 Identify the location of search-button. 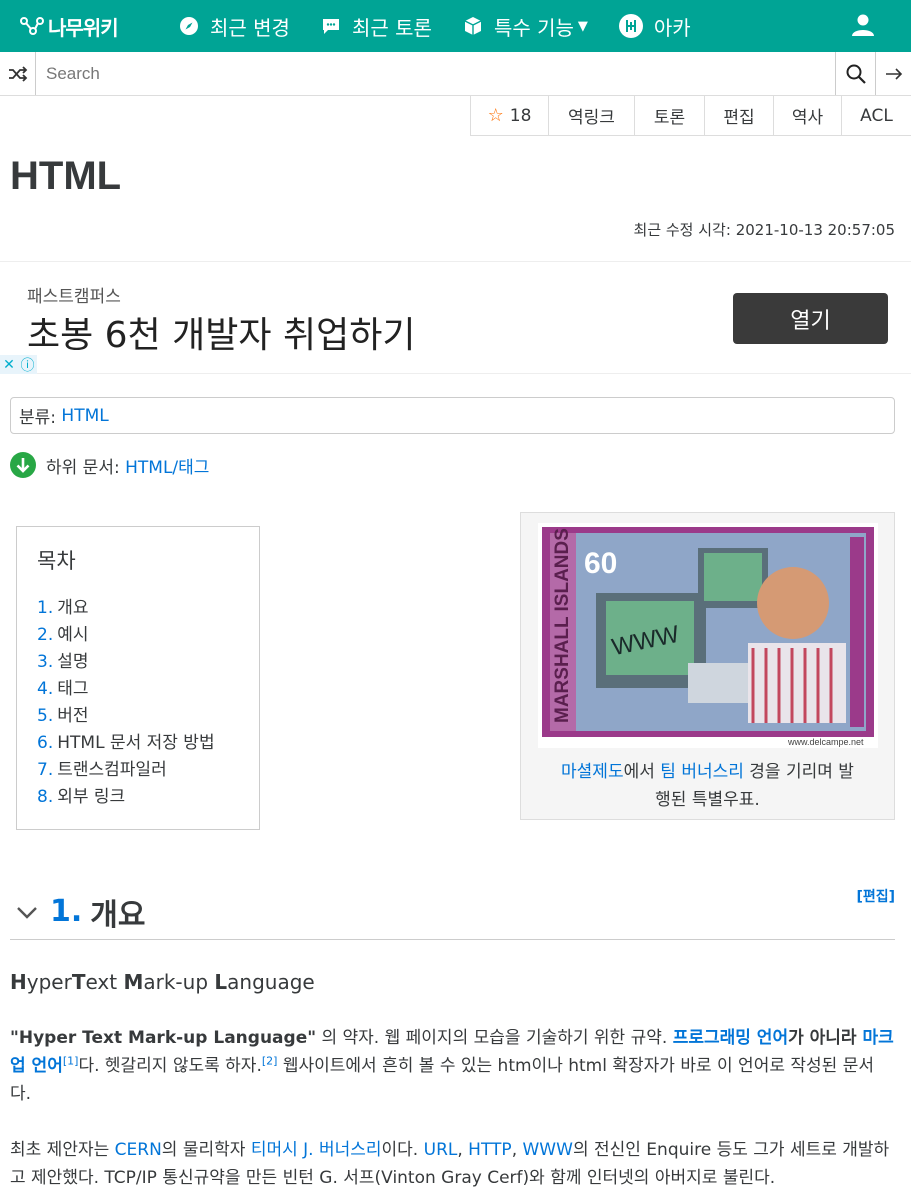
(855, 73).